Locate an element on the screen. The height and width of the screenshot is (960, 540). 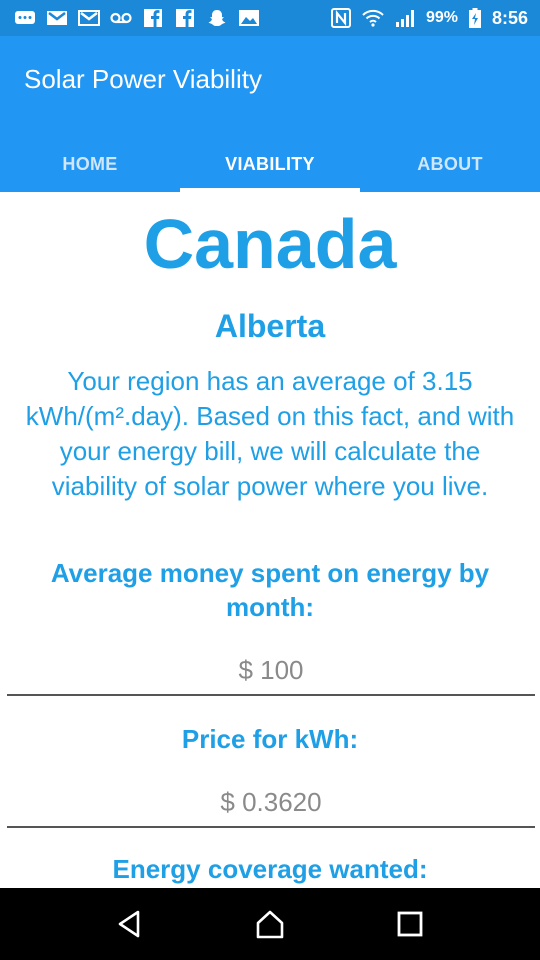
price-field-container is located at coordinates (271, 804).